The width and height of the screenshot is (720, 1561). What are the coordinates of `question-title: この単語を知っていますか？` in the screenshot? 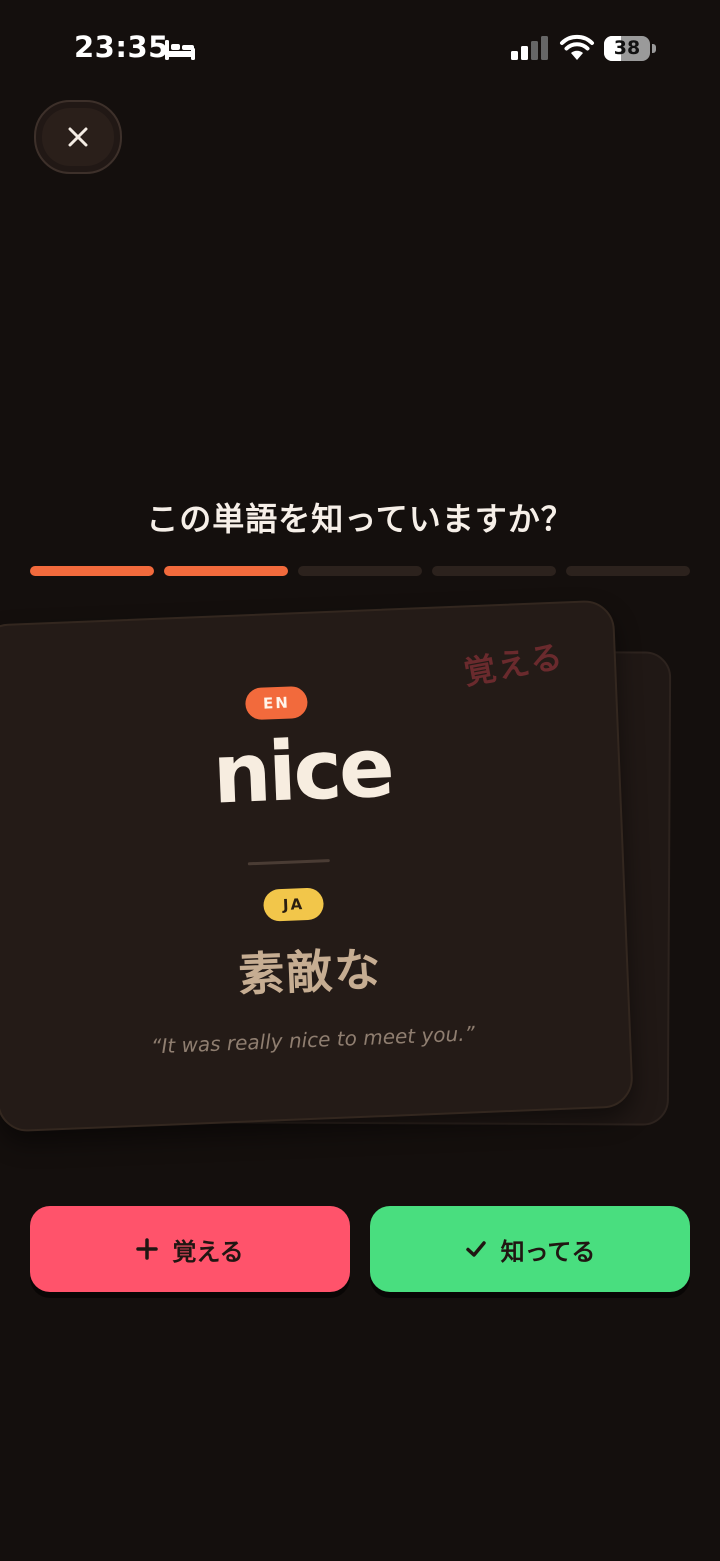 It's located at (360, 519).